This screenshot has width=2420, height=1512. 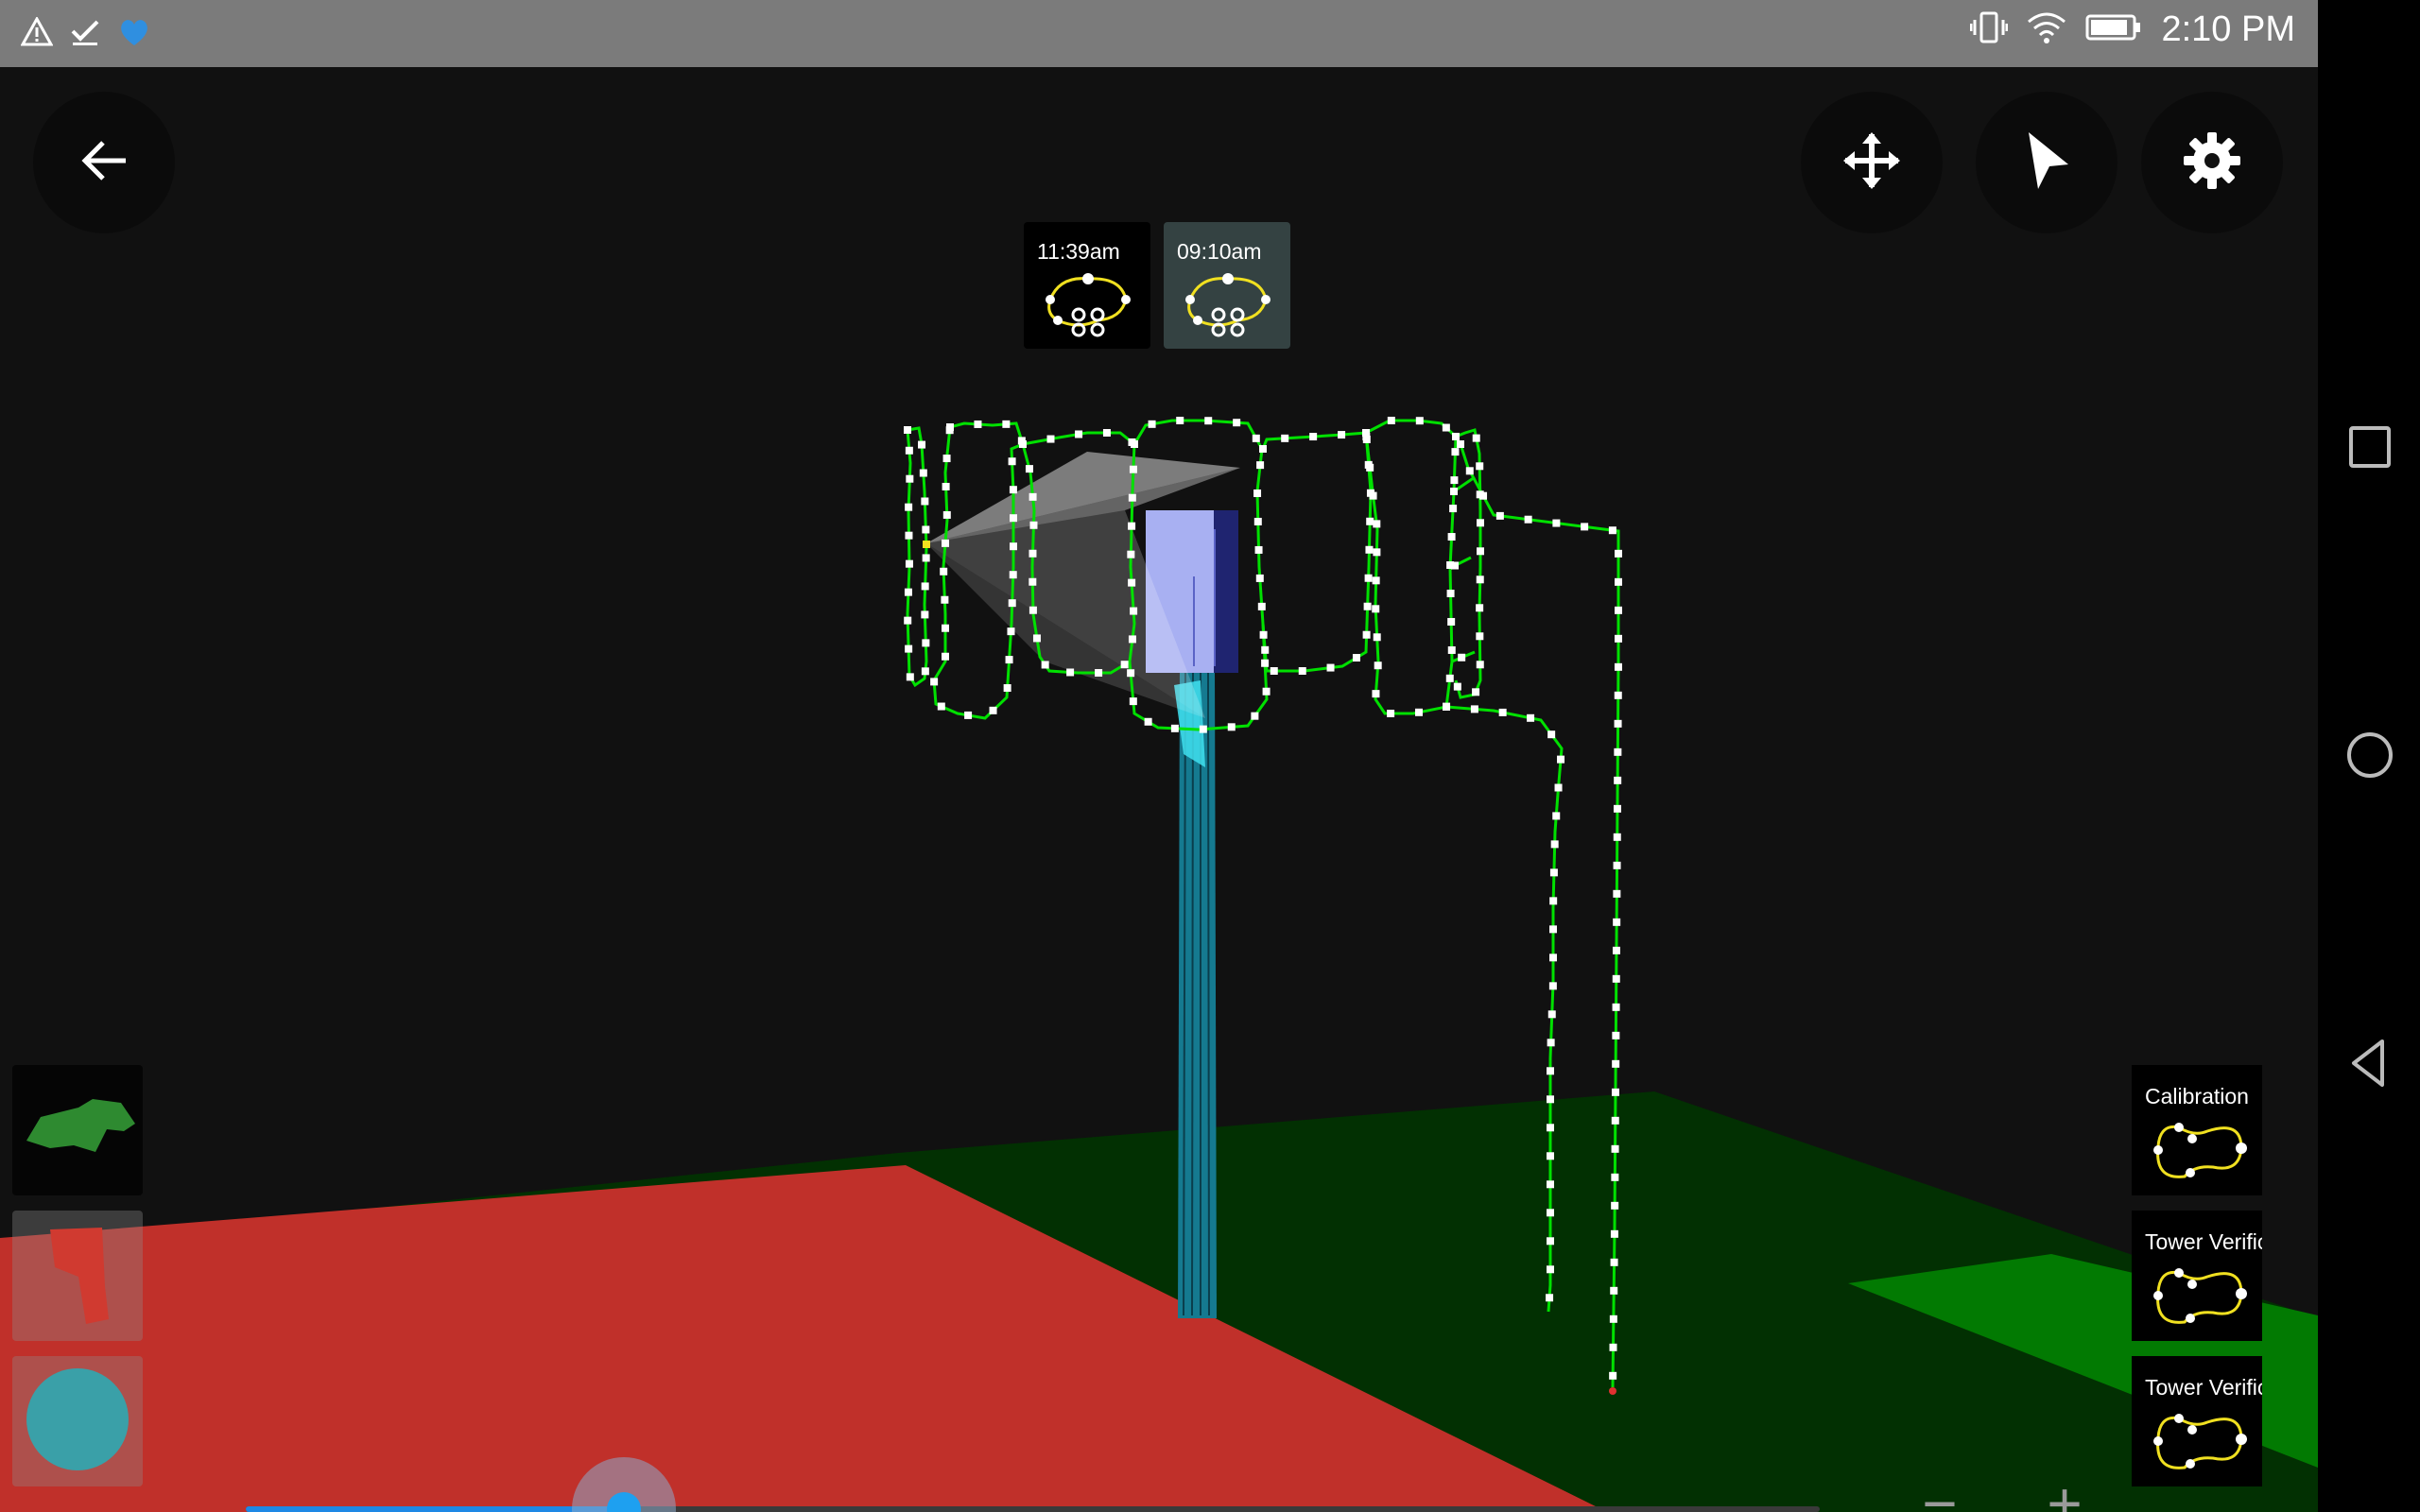 I want to click on zoom-out-button: −, so click(x=1940, y=1492).